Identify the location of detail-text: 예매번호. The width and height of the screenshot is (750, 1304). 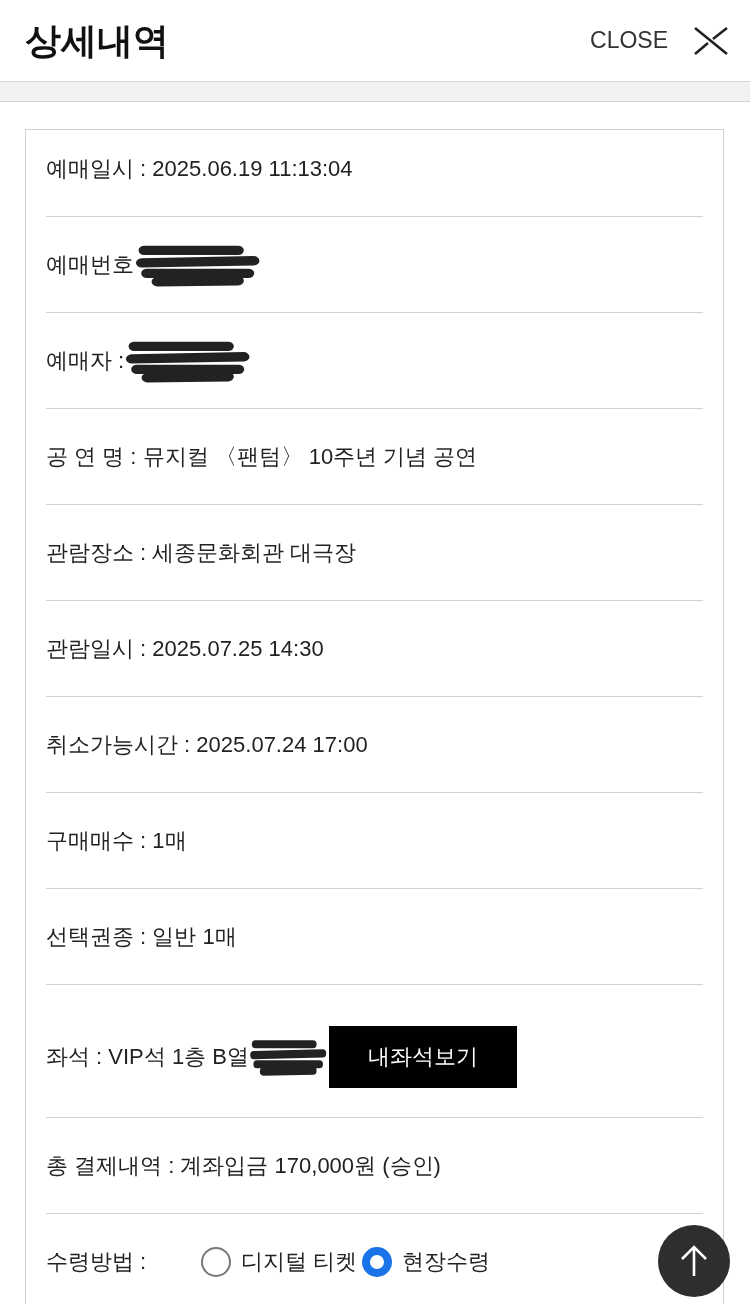
(90, 265).